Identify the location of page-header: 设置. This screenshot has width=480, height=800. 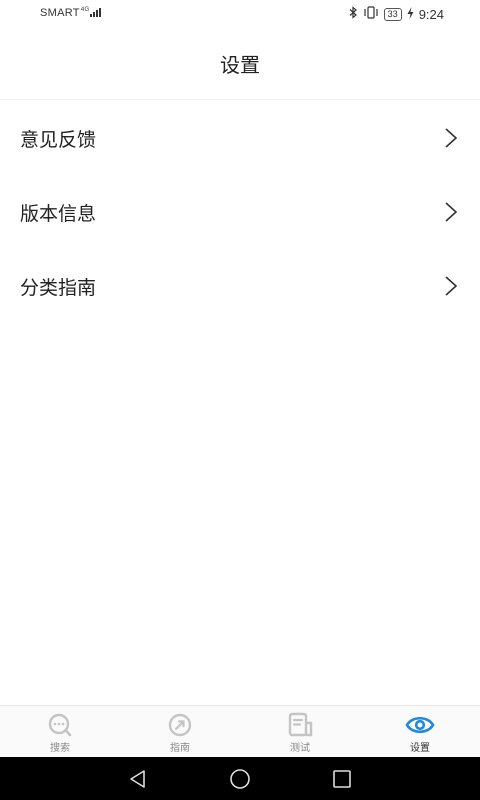
(240, 64).